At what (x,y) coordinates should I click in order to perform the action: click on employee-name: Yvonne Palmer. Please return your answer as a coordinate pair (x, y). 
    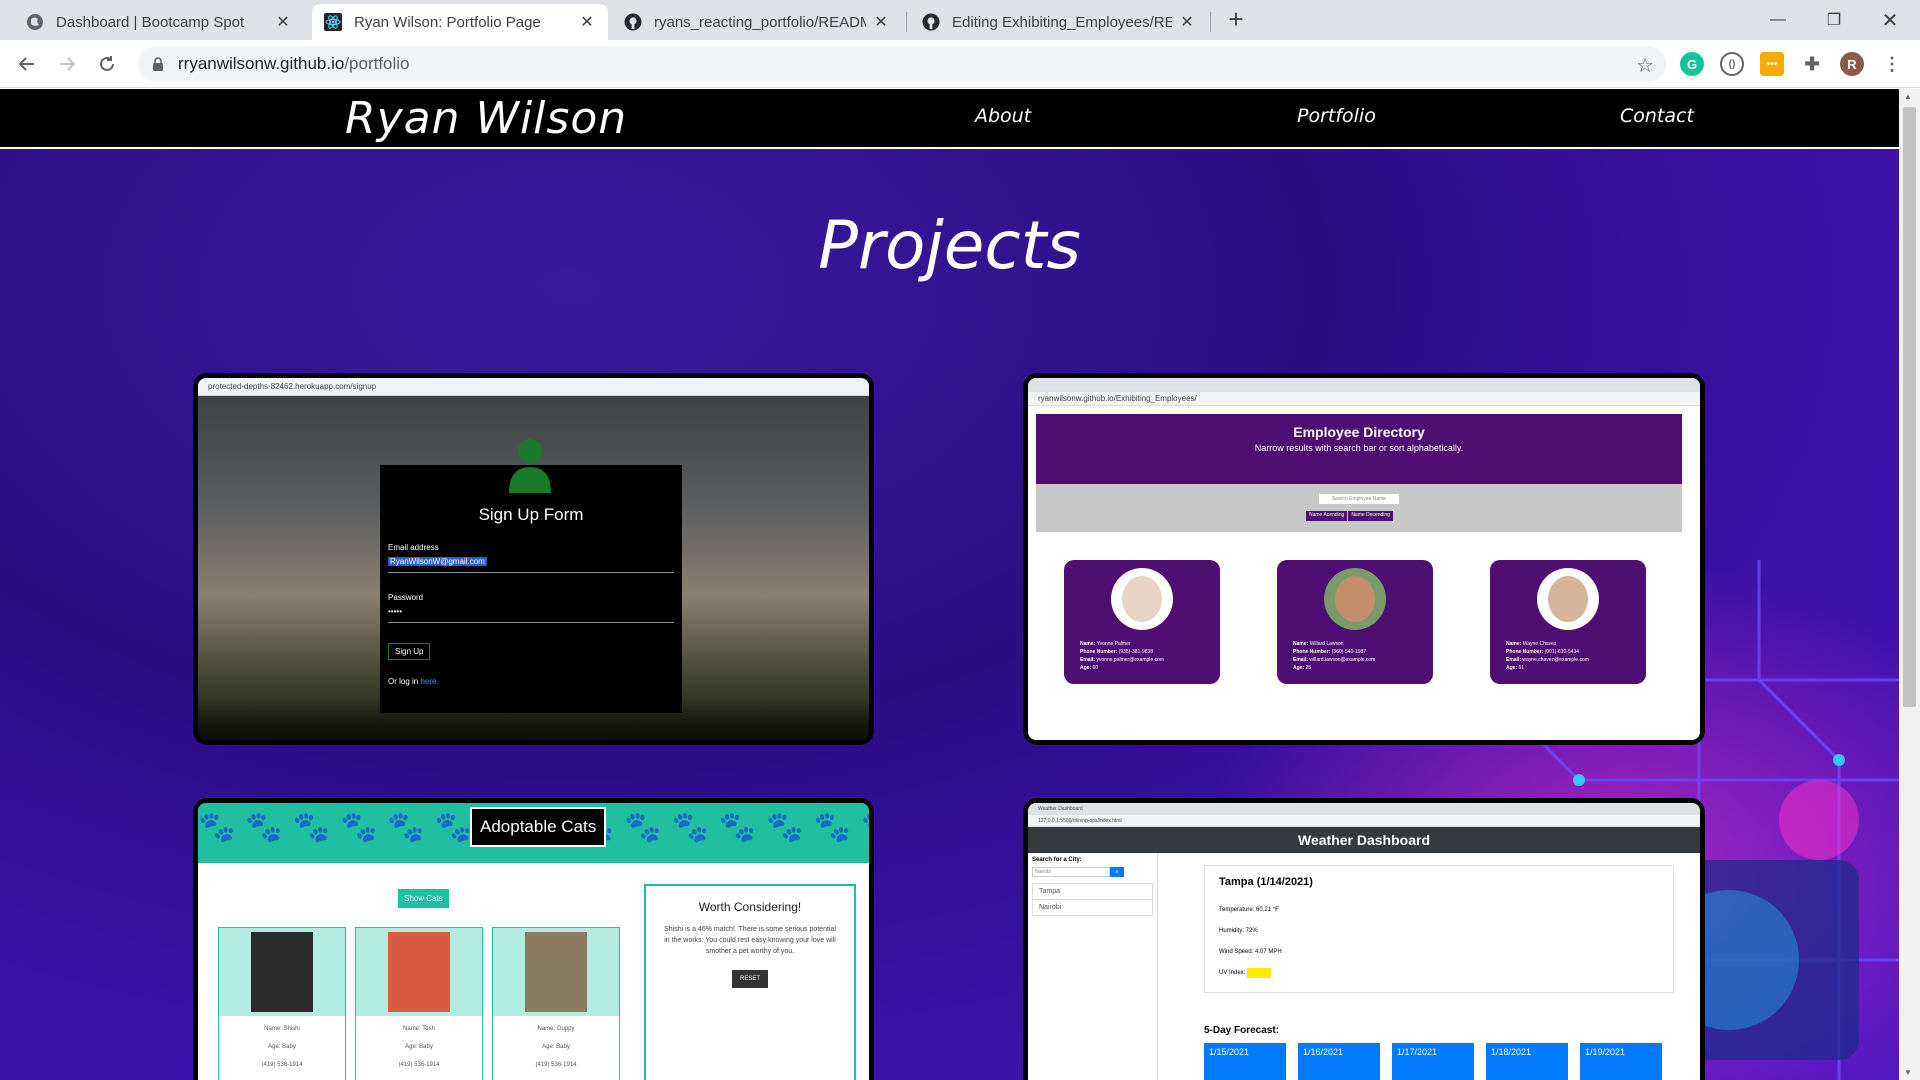
    Looking at the image, I should click on (1113, 644).